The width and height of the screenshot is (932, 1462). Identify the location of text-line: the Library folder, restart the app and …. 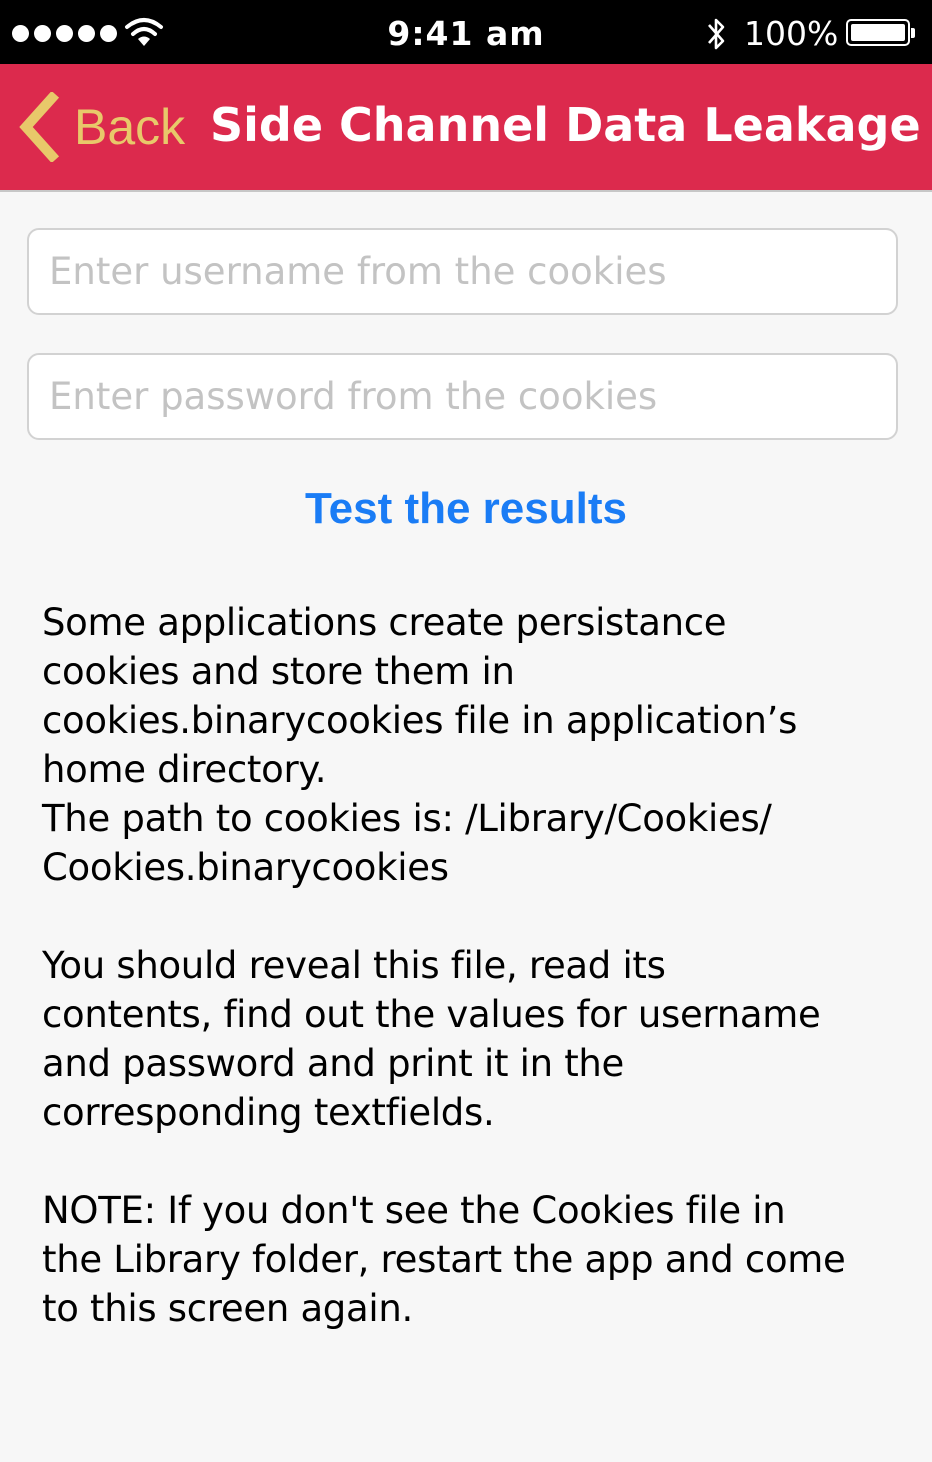
(444, 1259).